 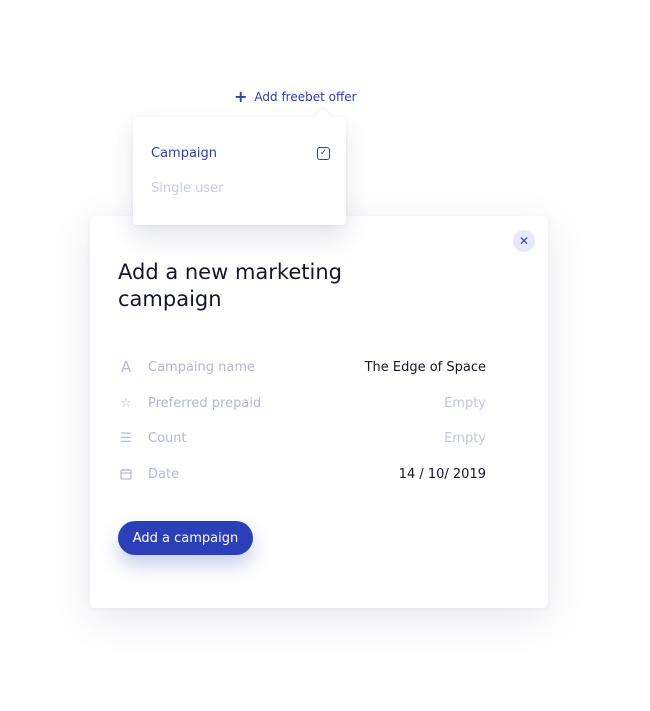 I want to click on checkbox-checked-icon: ✓, so click(x=323, y=153).